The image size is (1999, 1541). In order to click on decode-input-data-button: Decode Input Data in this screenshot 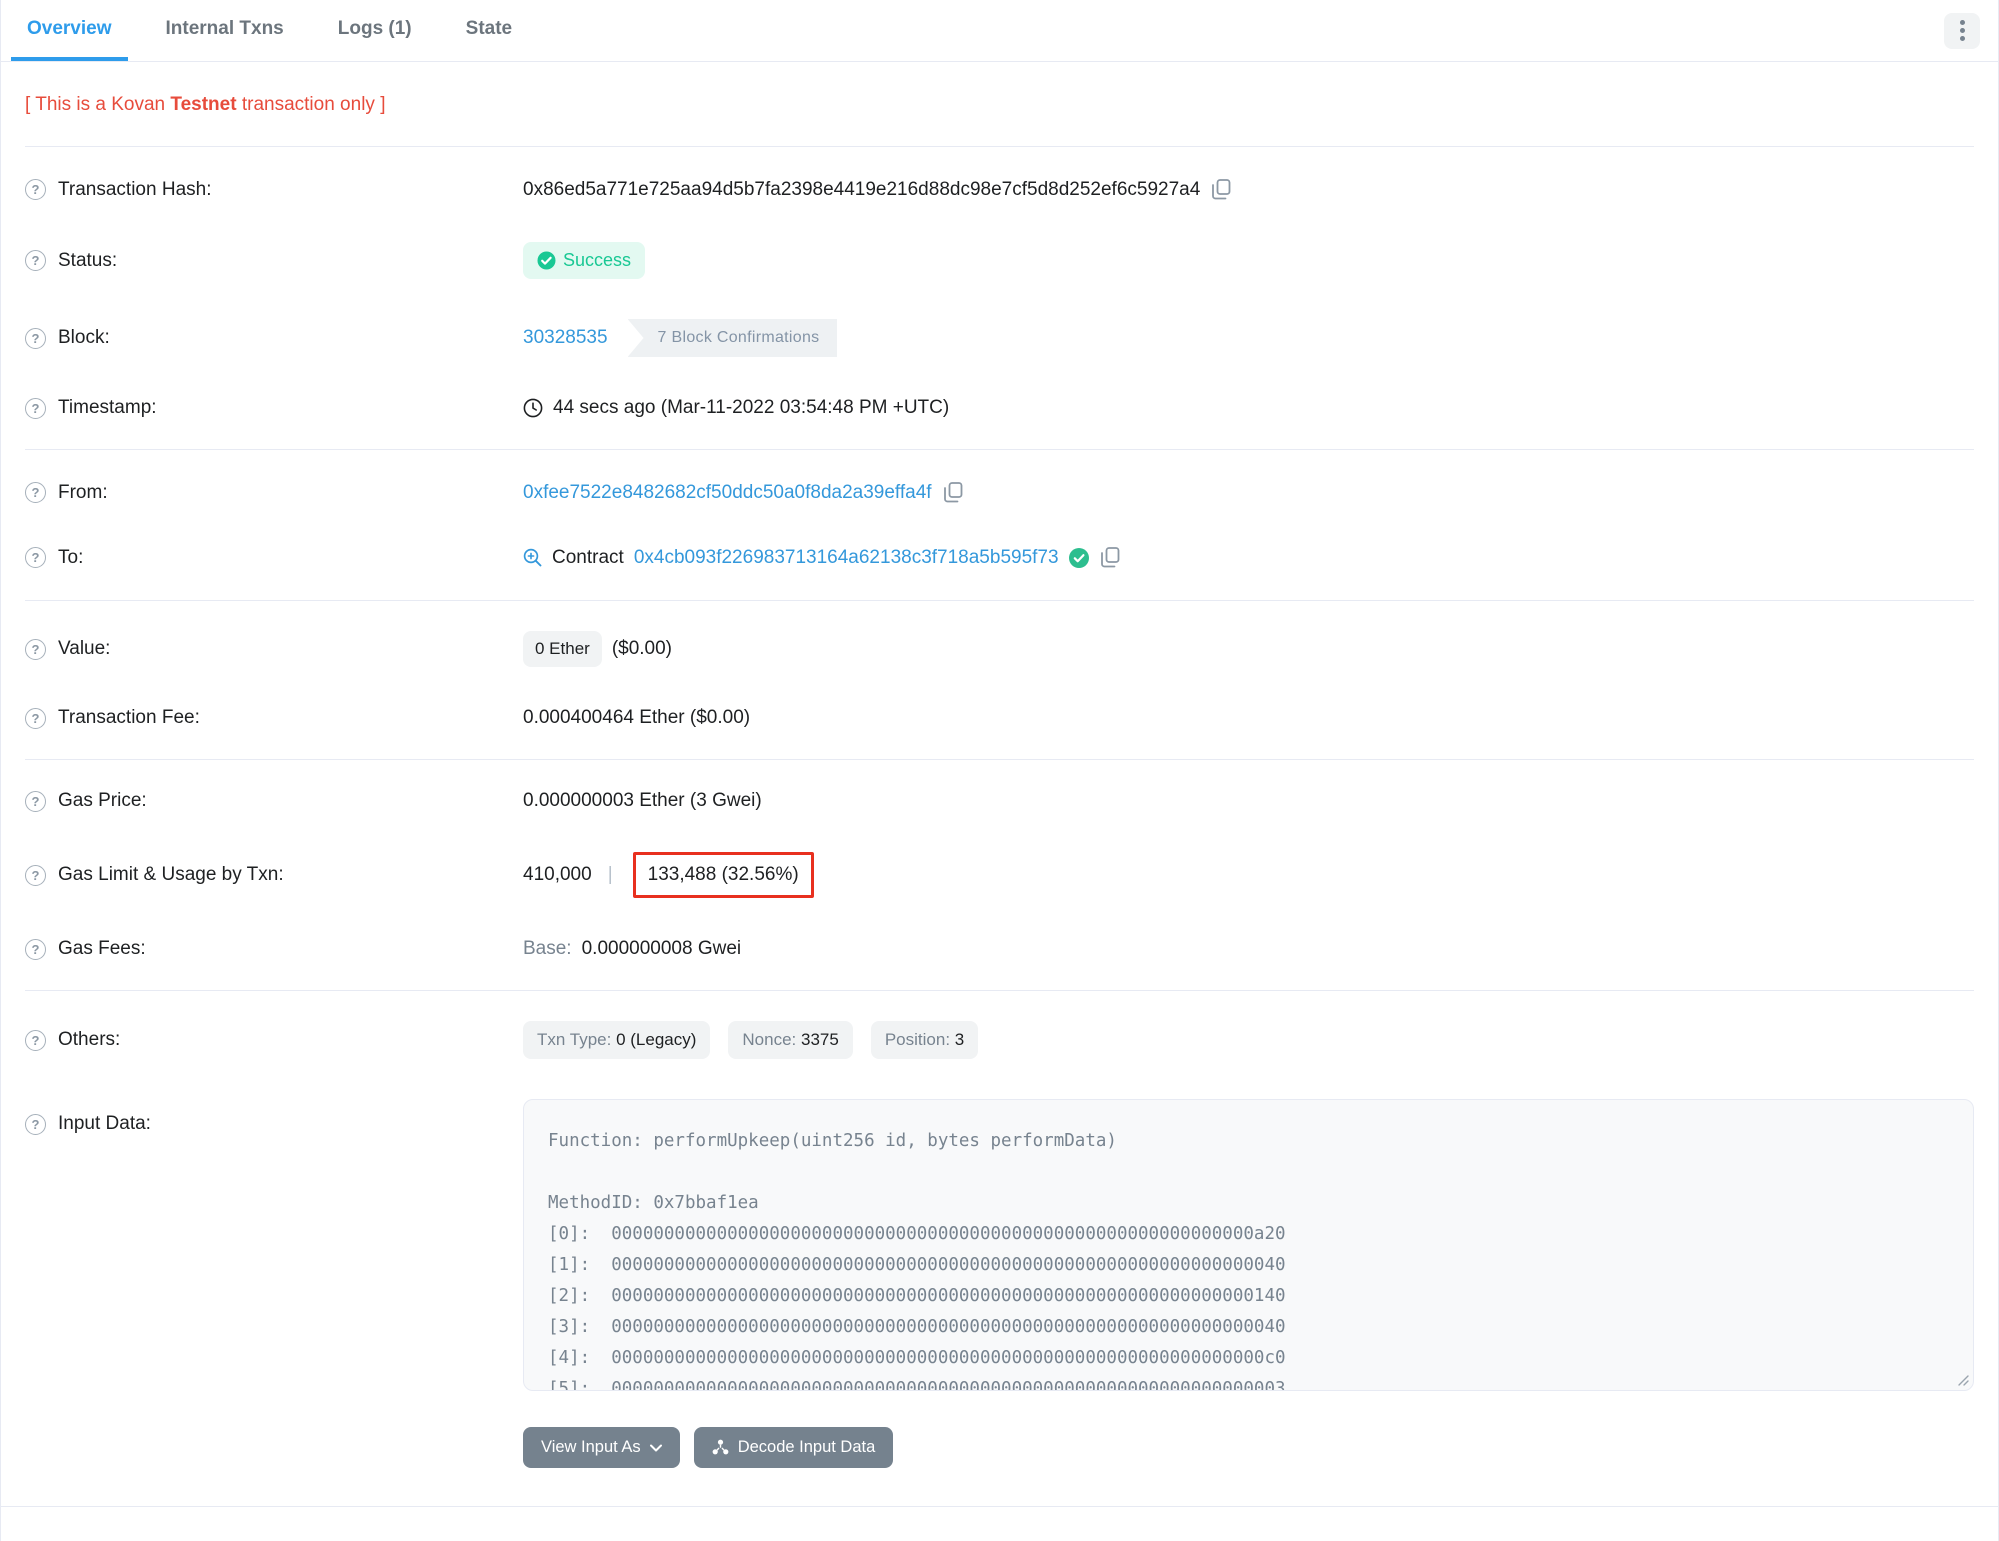, I will do `click(793, 1447)`.